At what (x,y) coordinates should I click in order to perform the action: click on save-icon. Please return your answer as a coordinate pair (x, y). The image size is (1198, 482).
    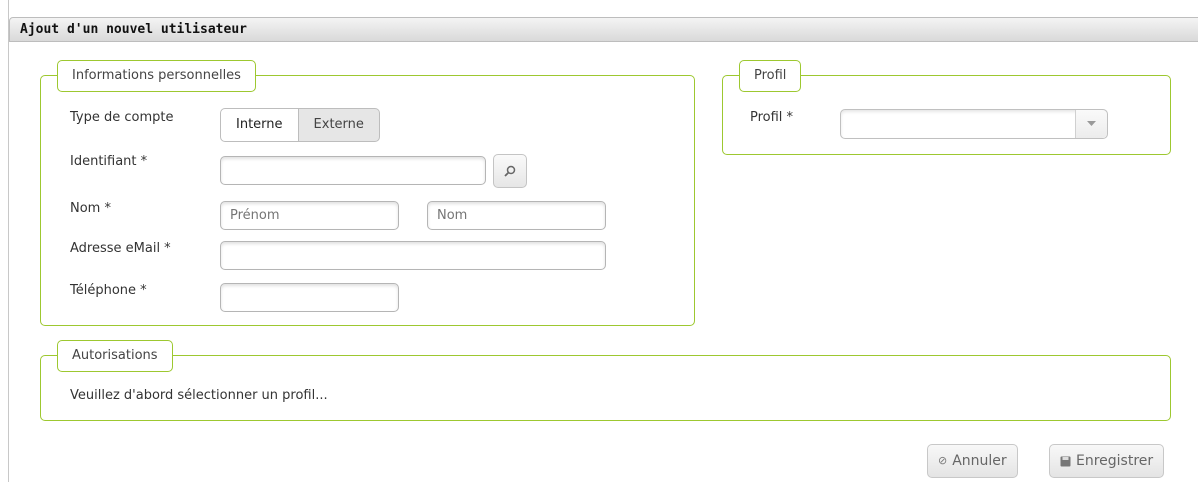
    Looking at the image, I should click on (1065, 461).